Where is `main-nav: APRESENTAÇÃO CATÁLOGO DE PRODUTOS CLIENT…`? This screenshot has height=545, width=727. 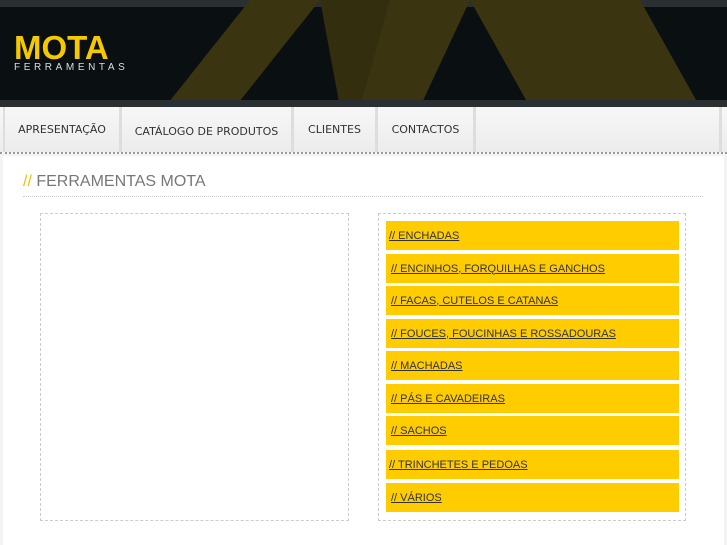 main-nav: APRESENTAÇÃO CATÁLOGO DE PRODUTOS CLIENT… is located at coordinates (363, 130).